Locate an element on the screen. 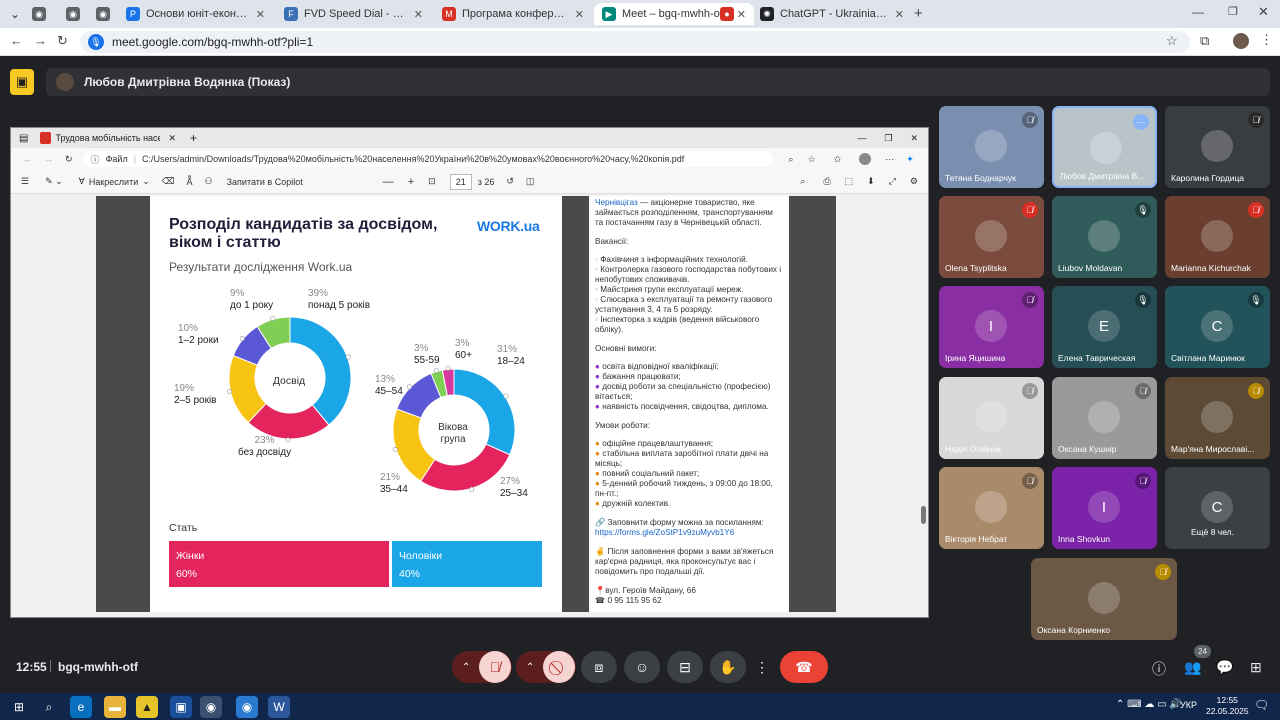  camera-toggle-button: ⃠ is located at coordinates (559, 667).